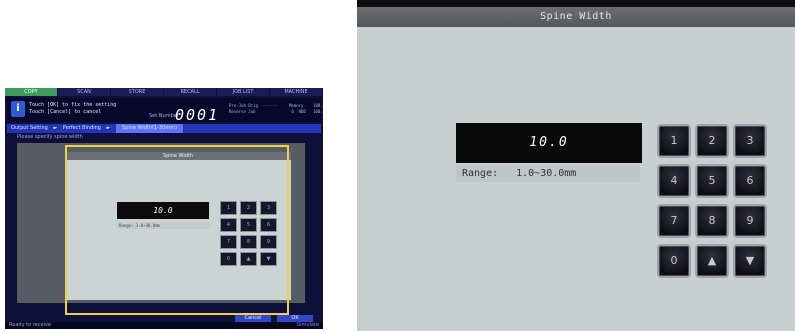  Describe the element at coordinates (149, 128) in the screenshot. I see `breadcrumb-spine-width: Spine Width(1-30mm)` at that location.